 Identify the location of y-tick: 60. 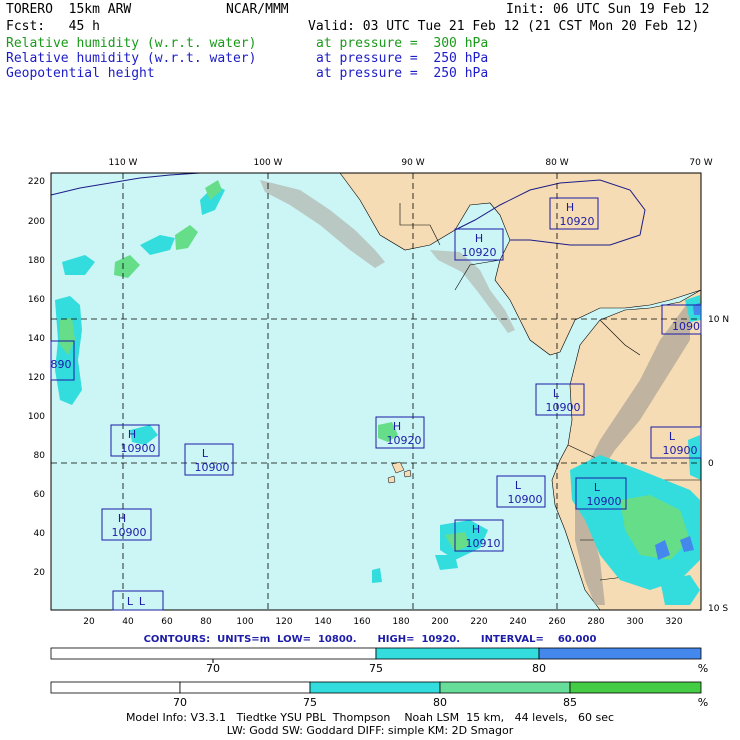
(40, 495).